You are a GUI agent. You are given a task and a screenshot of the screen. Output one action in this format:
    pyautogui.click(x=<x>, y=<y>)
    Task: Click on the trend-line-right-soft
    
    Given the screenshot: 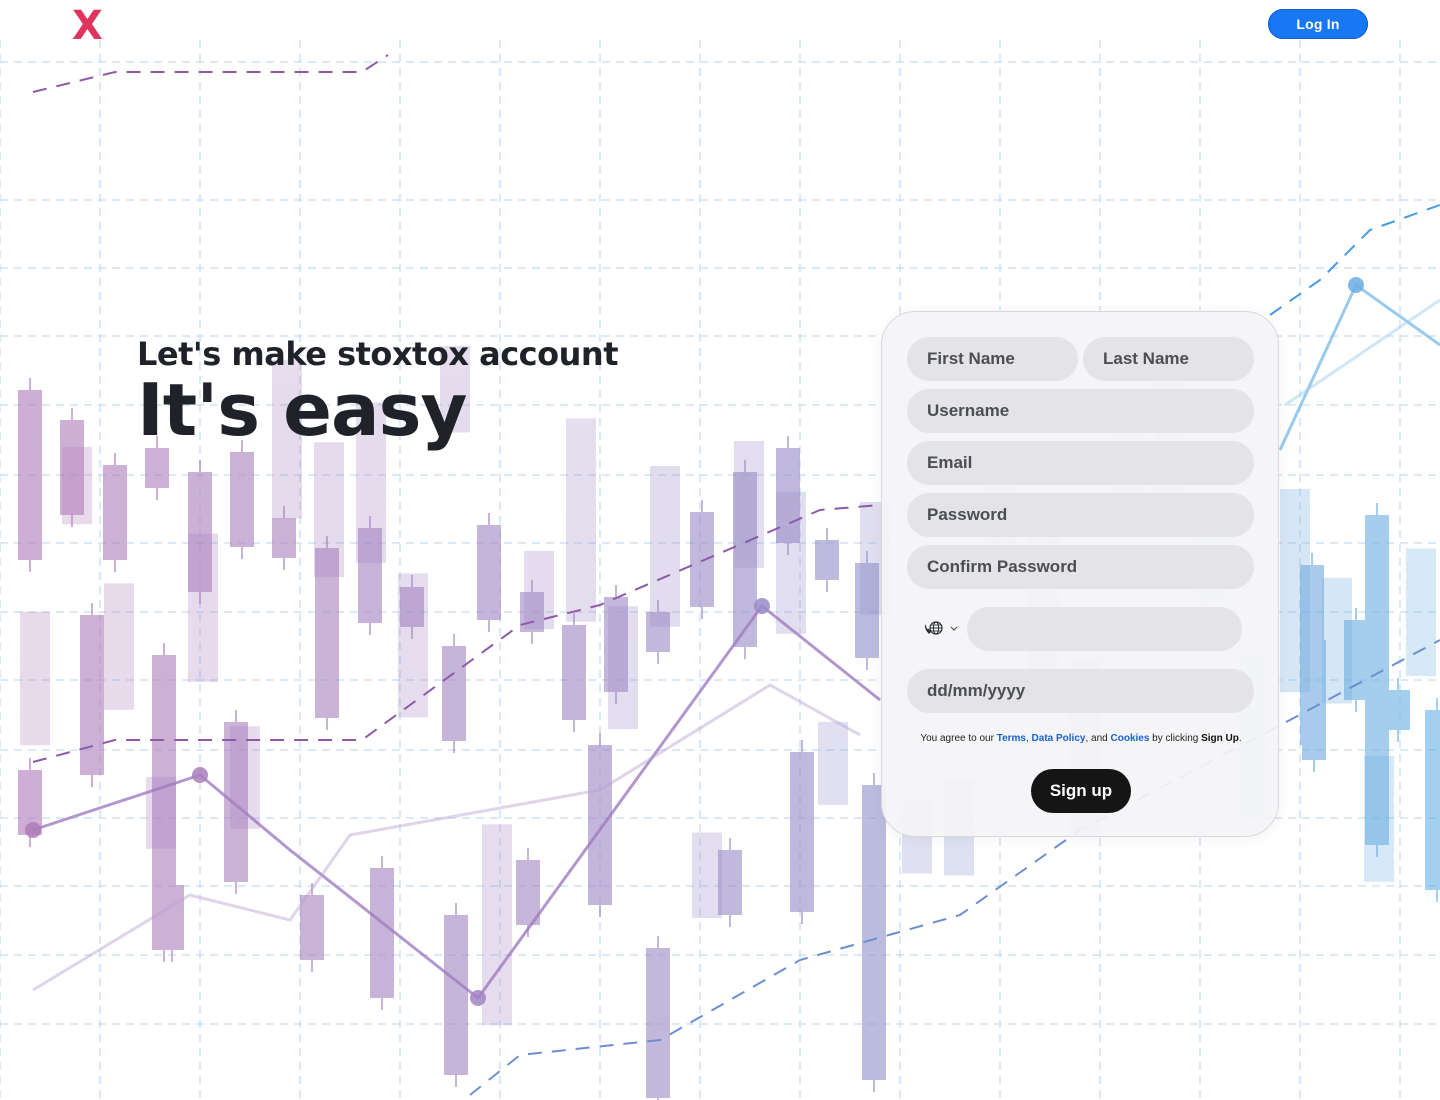 What is the action you would take?
    pyautogui.click(x=1362, y=352)
    